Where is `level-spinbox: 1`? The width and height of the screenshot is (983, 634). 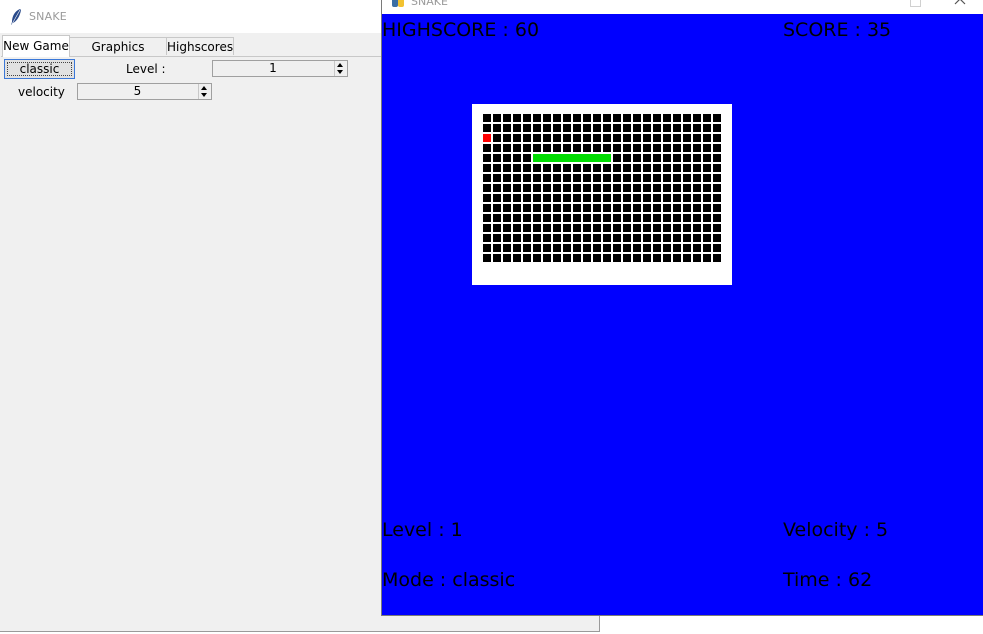
level-spinbox: 1 is located at coordinates (280, 68).